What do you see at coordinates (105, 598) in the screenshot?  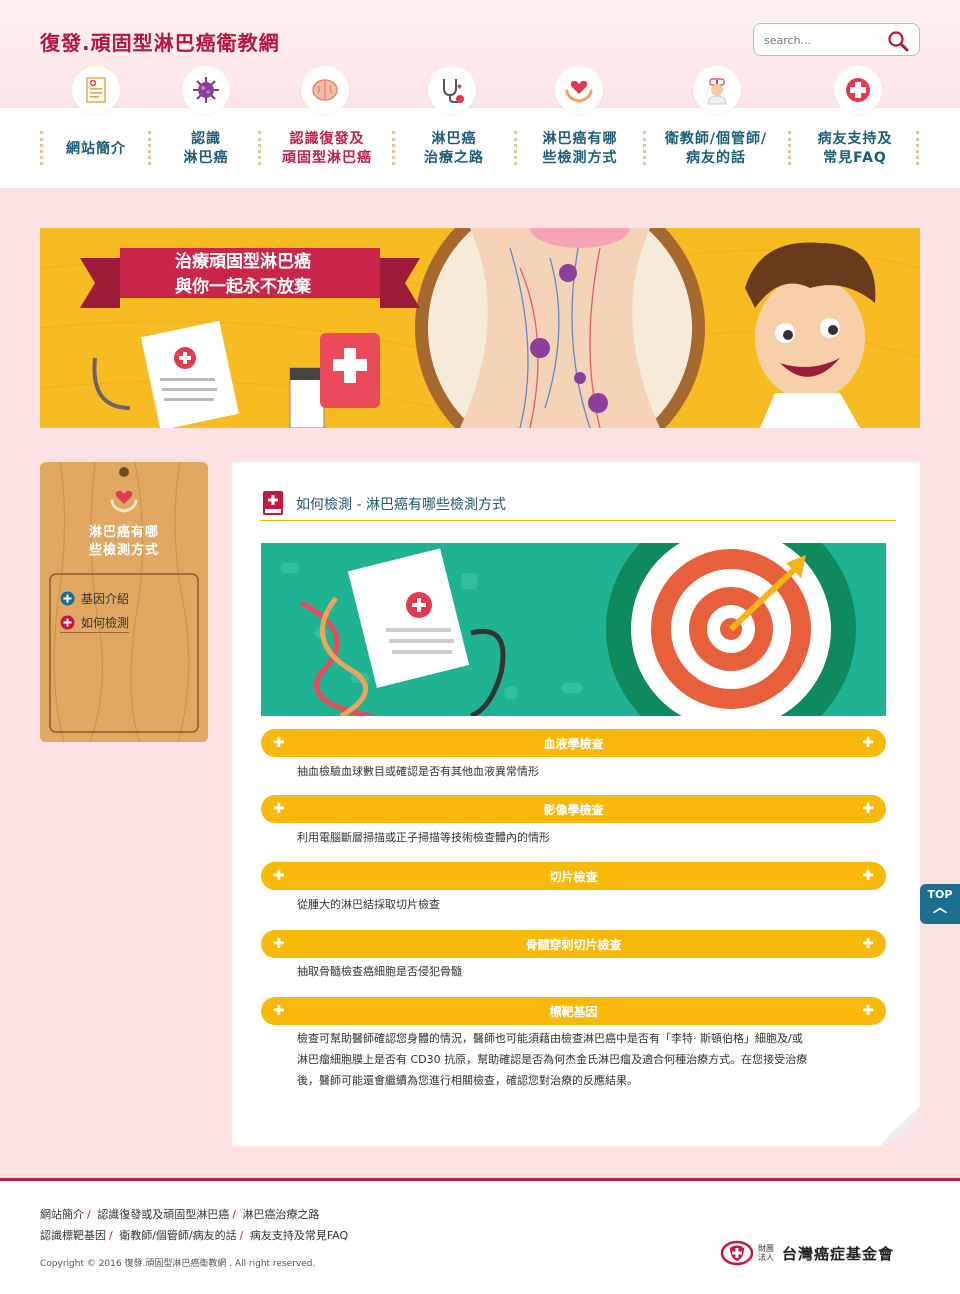 I see `sidebar-item-label: 基因介紹` at bounding box center [105, 598].